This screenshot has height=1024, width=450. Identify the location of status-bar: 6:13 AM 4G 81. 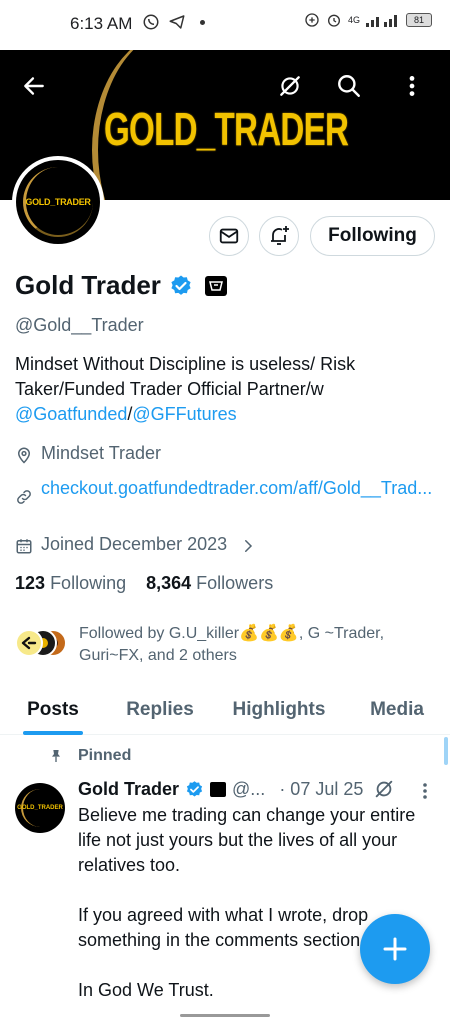
(225, 25).